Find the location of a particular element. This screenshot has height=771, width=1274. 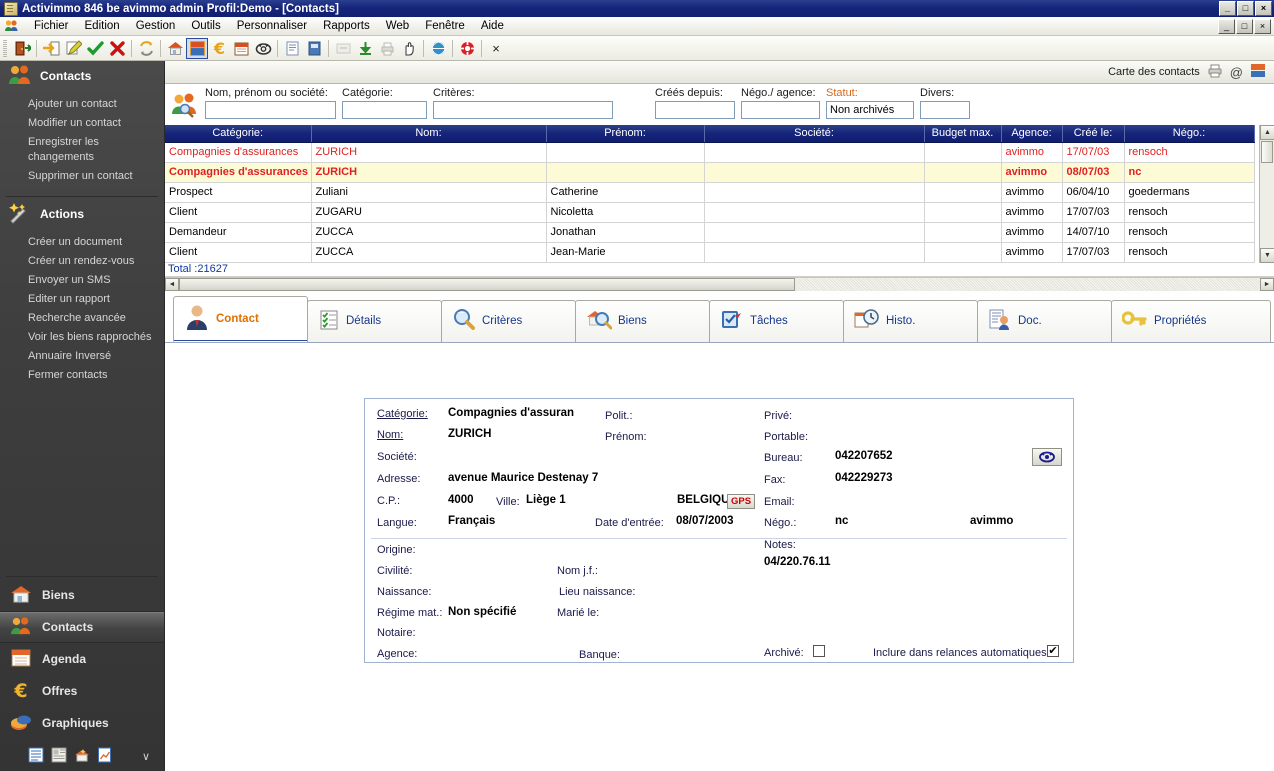

grid-horizontal-scrollbar: ◄ ► is located at coordinates (719, 283).